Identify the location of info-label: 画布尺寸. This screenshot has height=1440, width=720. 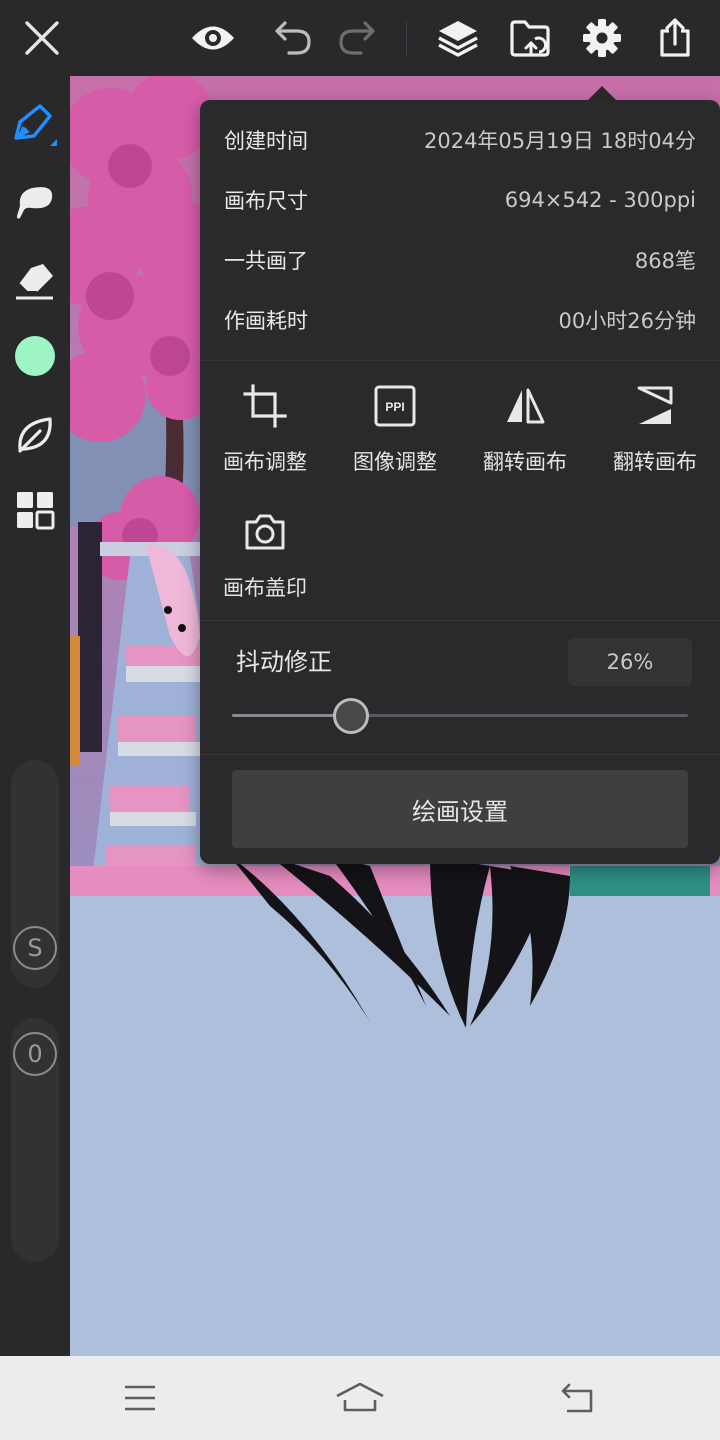
(266, 201).